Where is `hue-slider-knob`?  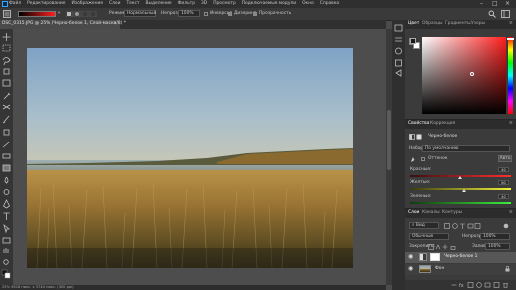 hue-slider-knob is located at coordinates (510, 39).